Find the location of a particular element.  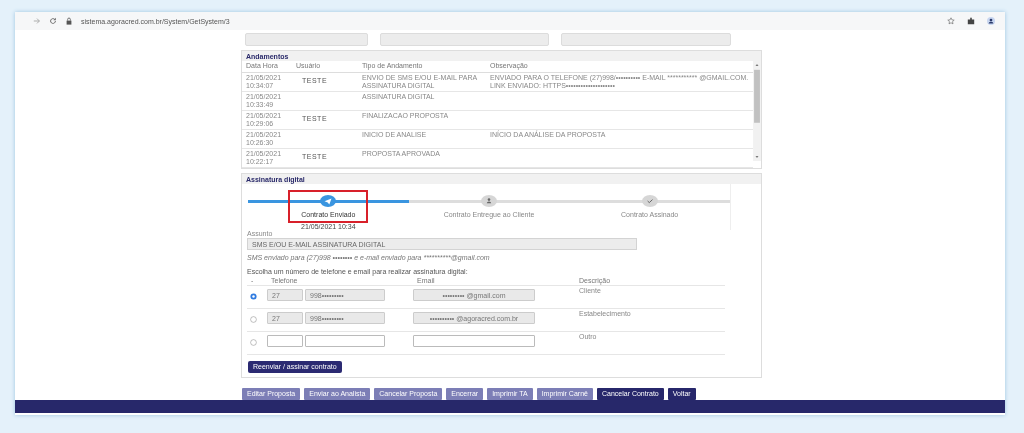

profile-icon is located at coordinates (991, 21).